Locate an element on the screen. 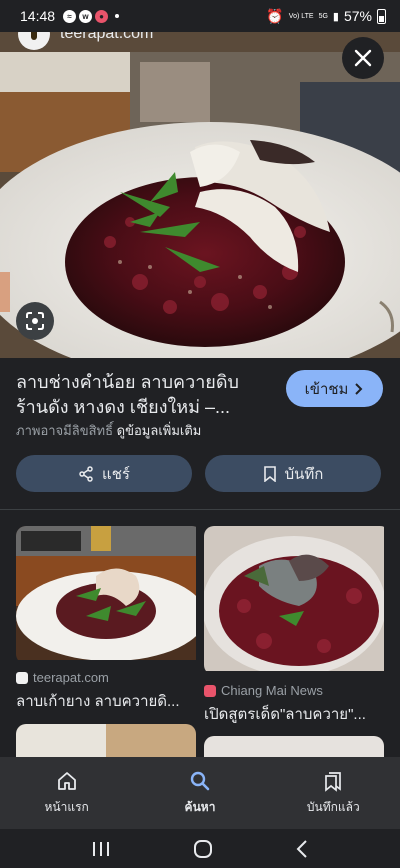 This screenshot has height=868, width=400. search-icon is located at coordinates (200, 780).